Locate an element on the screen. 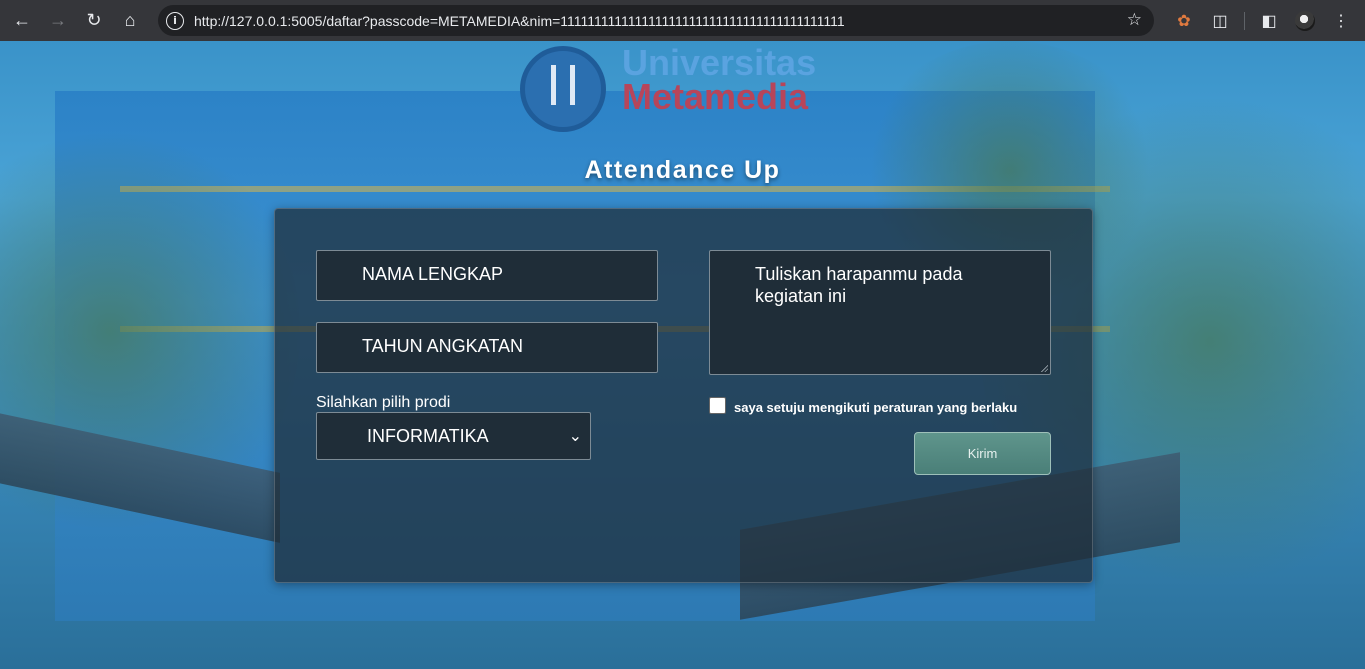 Image resolution: width=1365 pixels, height=669 pixels. extensions-puzzle-icon: ◫ is located at coordinates (1220, 21).